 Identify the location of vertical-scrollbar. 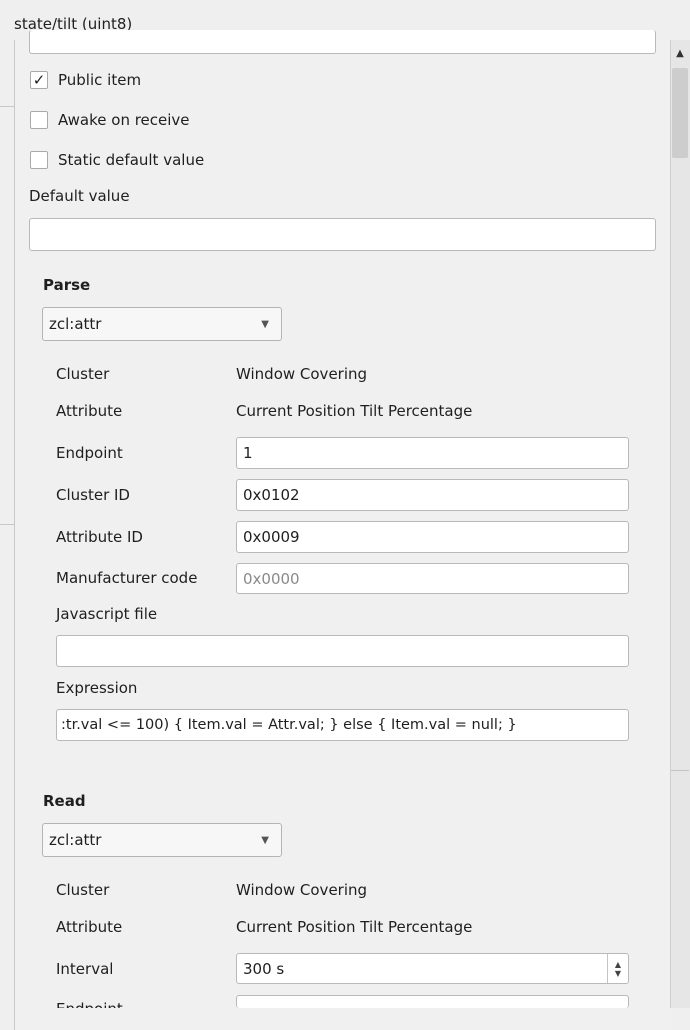
(680, 524).